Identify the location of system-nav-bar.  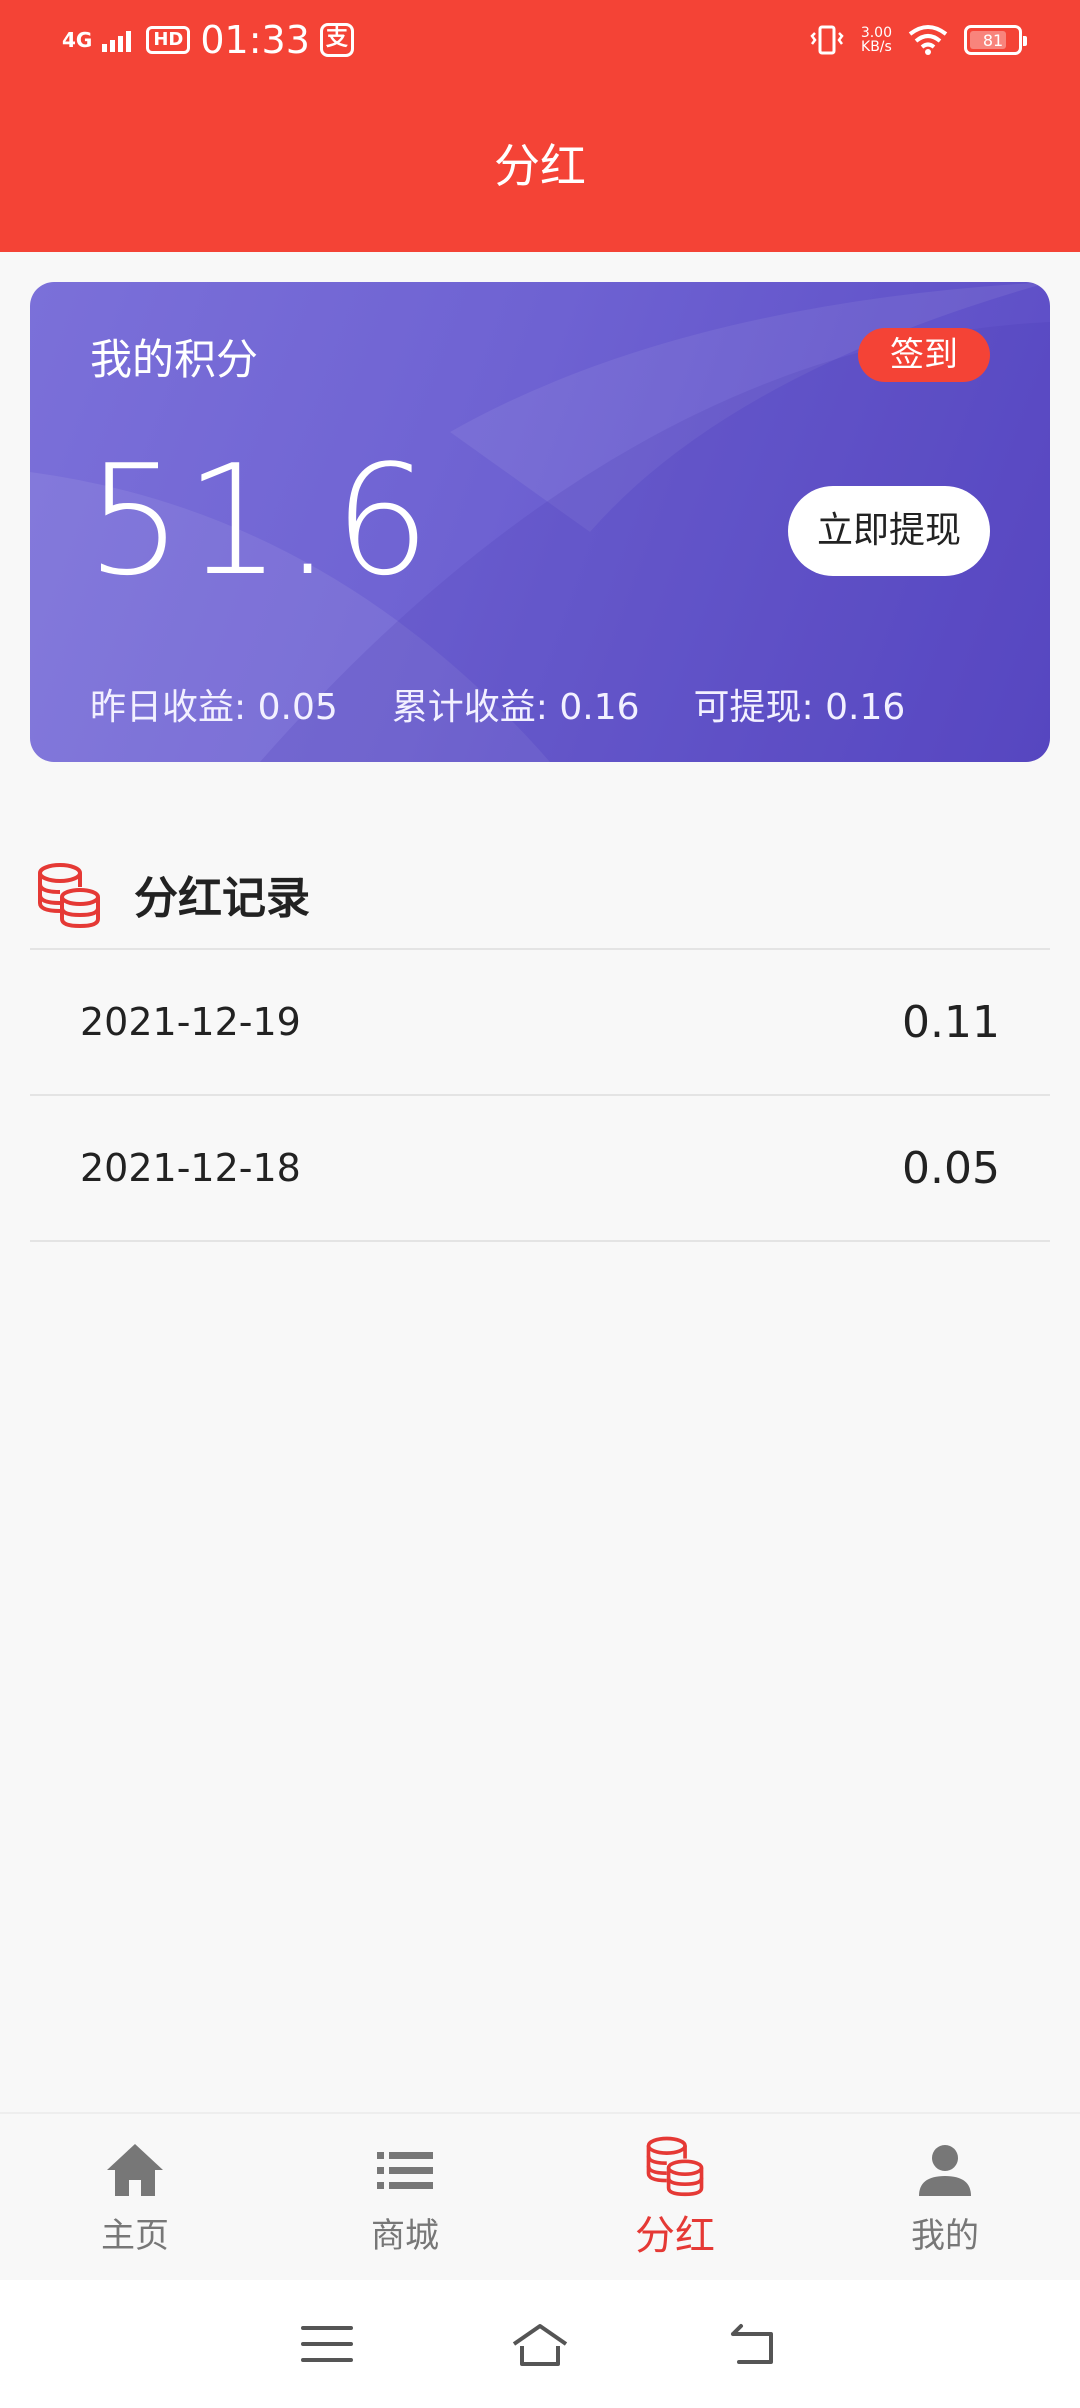
(540, 2344).